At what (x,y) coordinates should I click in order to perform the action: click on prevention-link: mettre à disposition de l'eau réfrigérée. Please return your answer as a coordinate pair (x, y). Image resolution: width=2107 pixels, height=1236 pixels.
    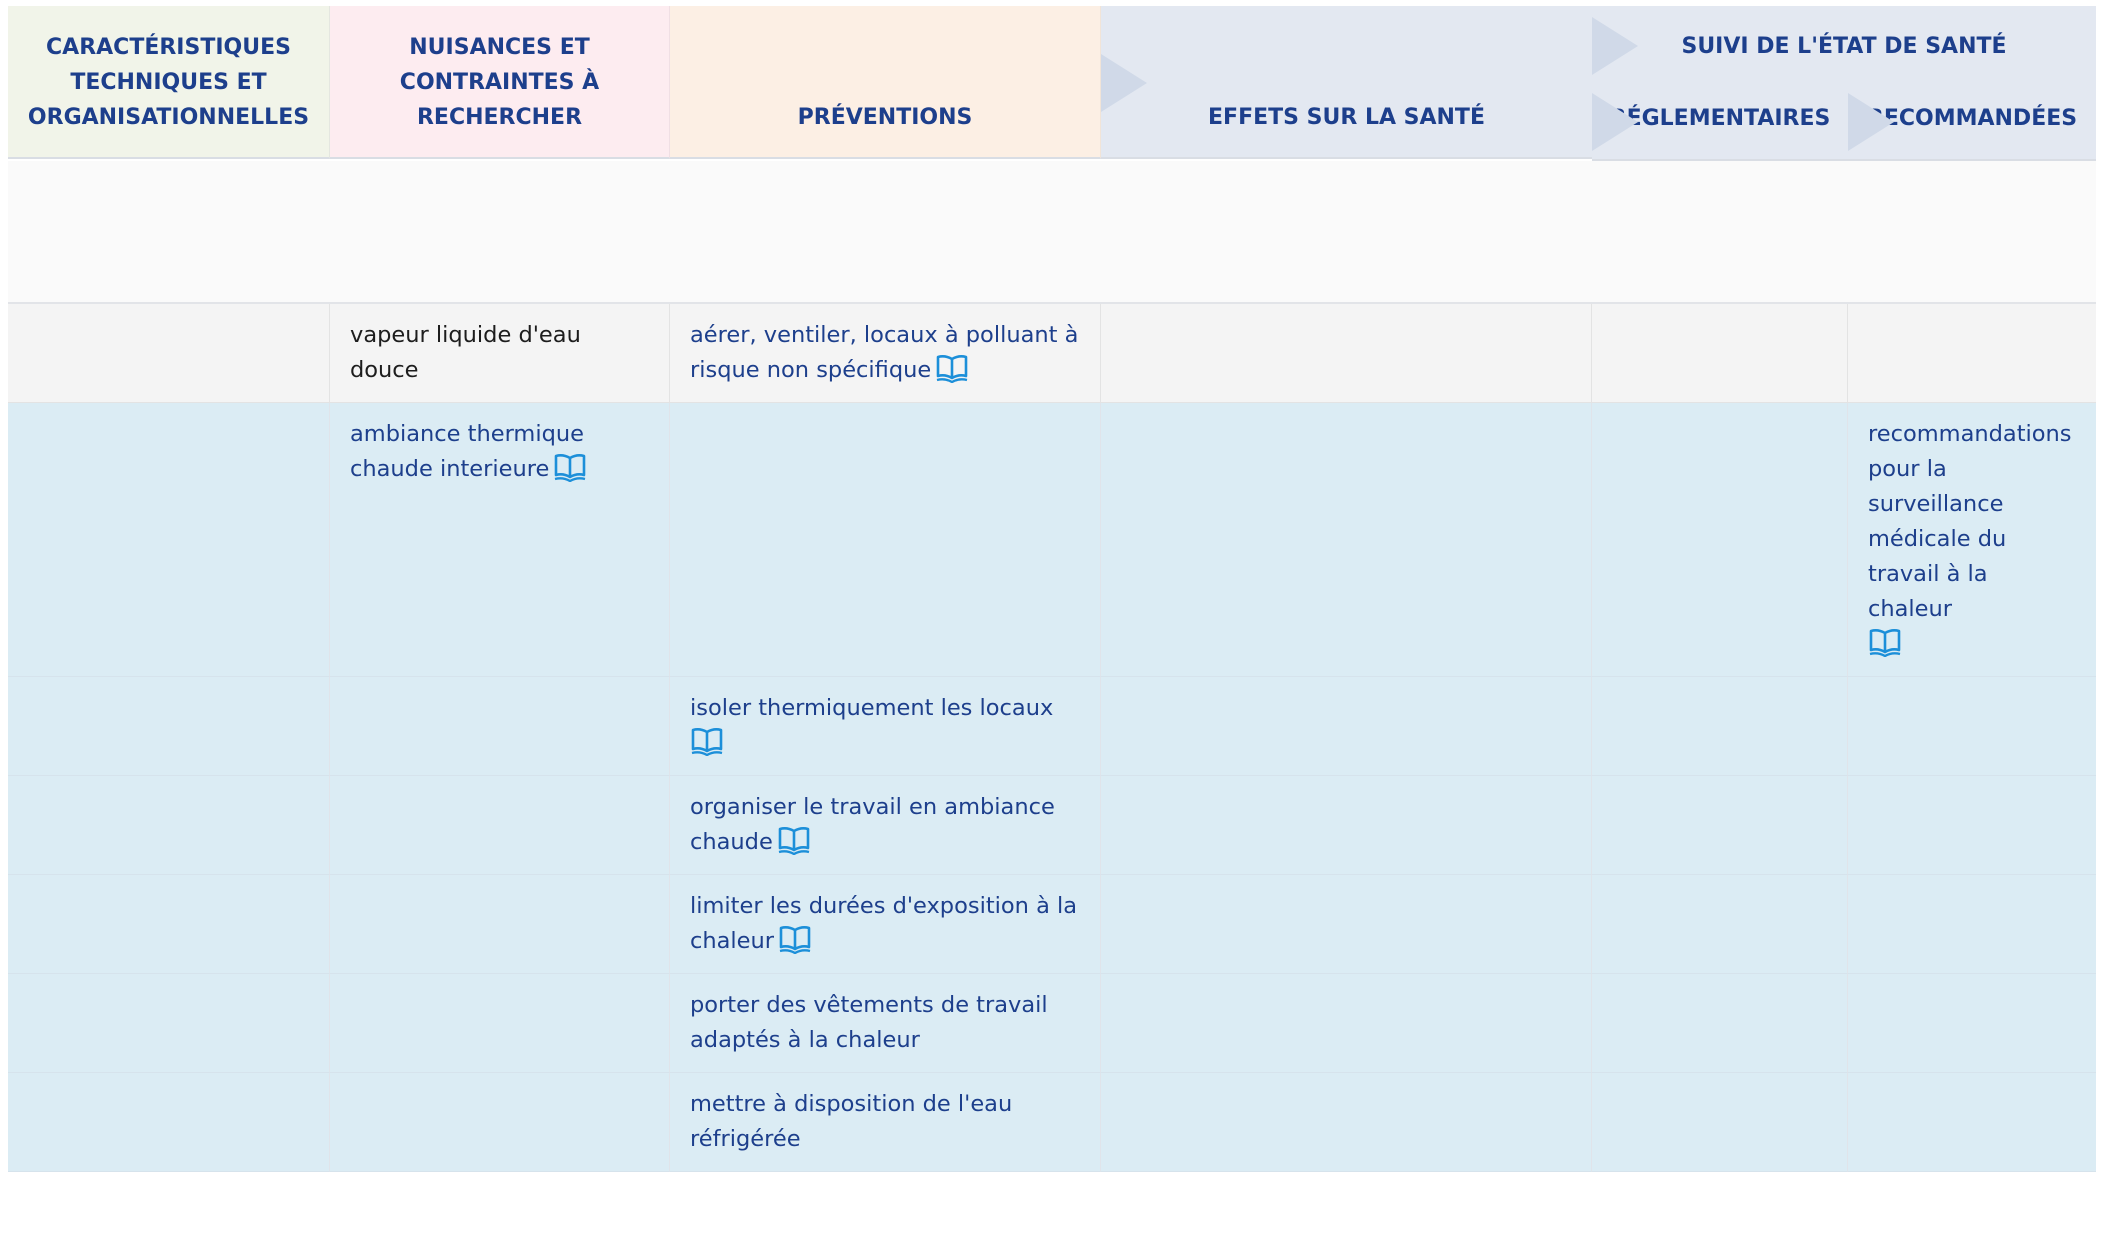
    Looking at the image, I should click on (851, 1121).